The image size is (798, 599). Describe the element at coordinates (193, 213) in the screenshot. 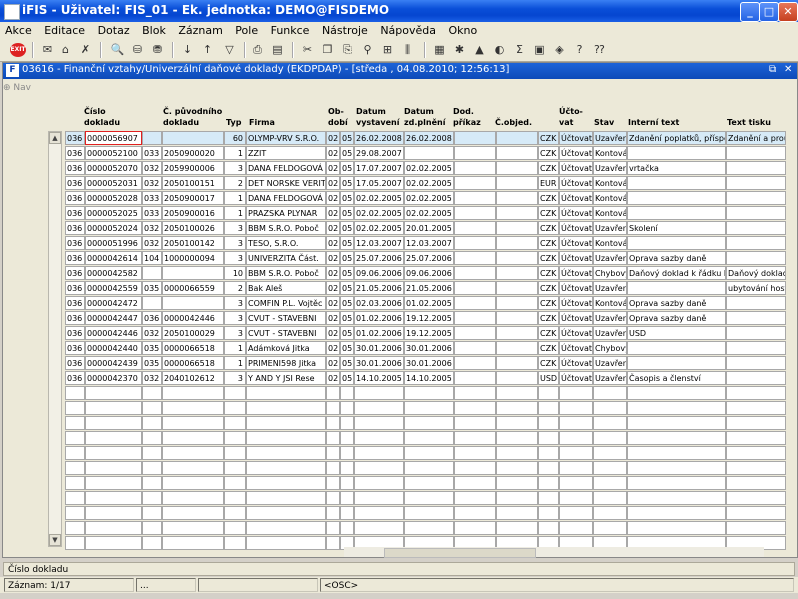

I see `cell-c-puvodniho: 2050900016` at that location.